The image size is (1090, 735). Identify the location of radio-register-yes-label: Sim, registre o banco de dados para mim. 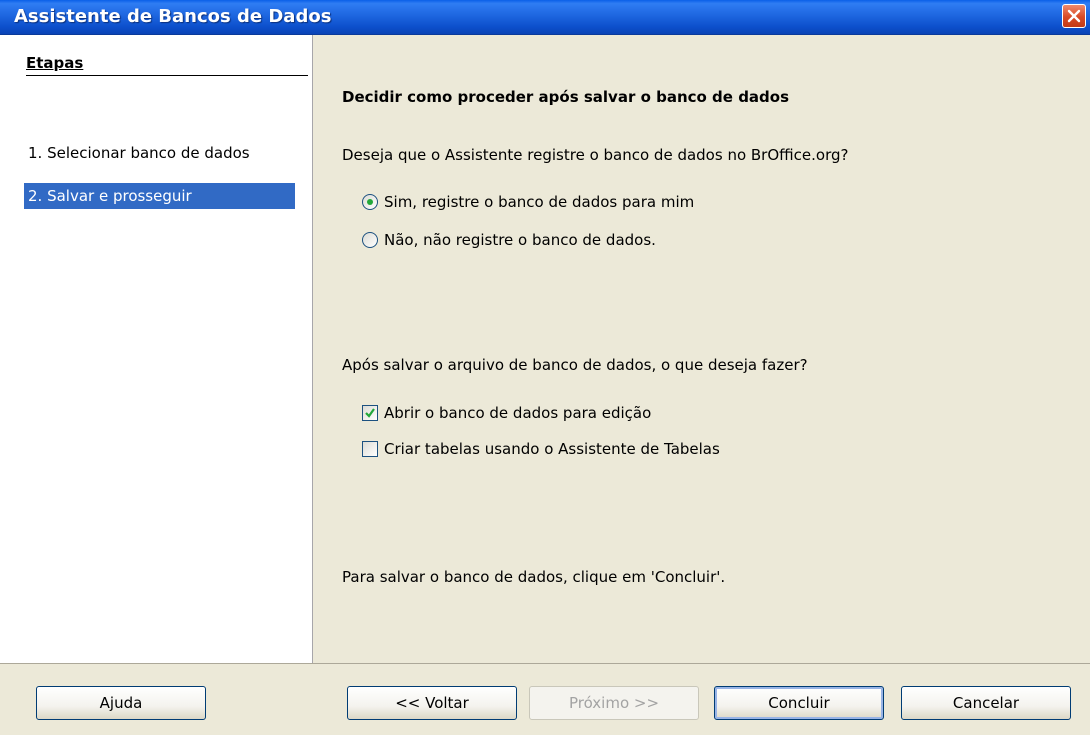
(539, 202).